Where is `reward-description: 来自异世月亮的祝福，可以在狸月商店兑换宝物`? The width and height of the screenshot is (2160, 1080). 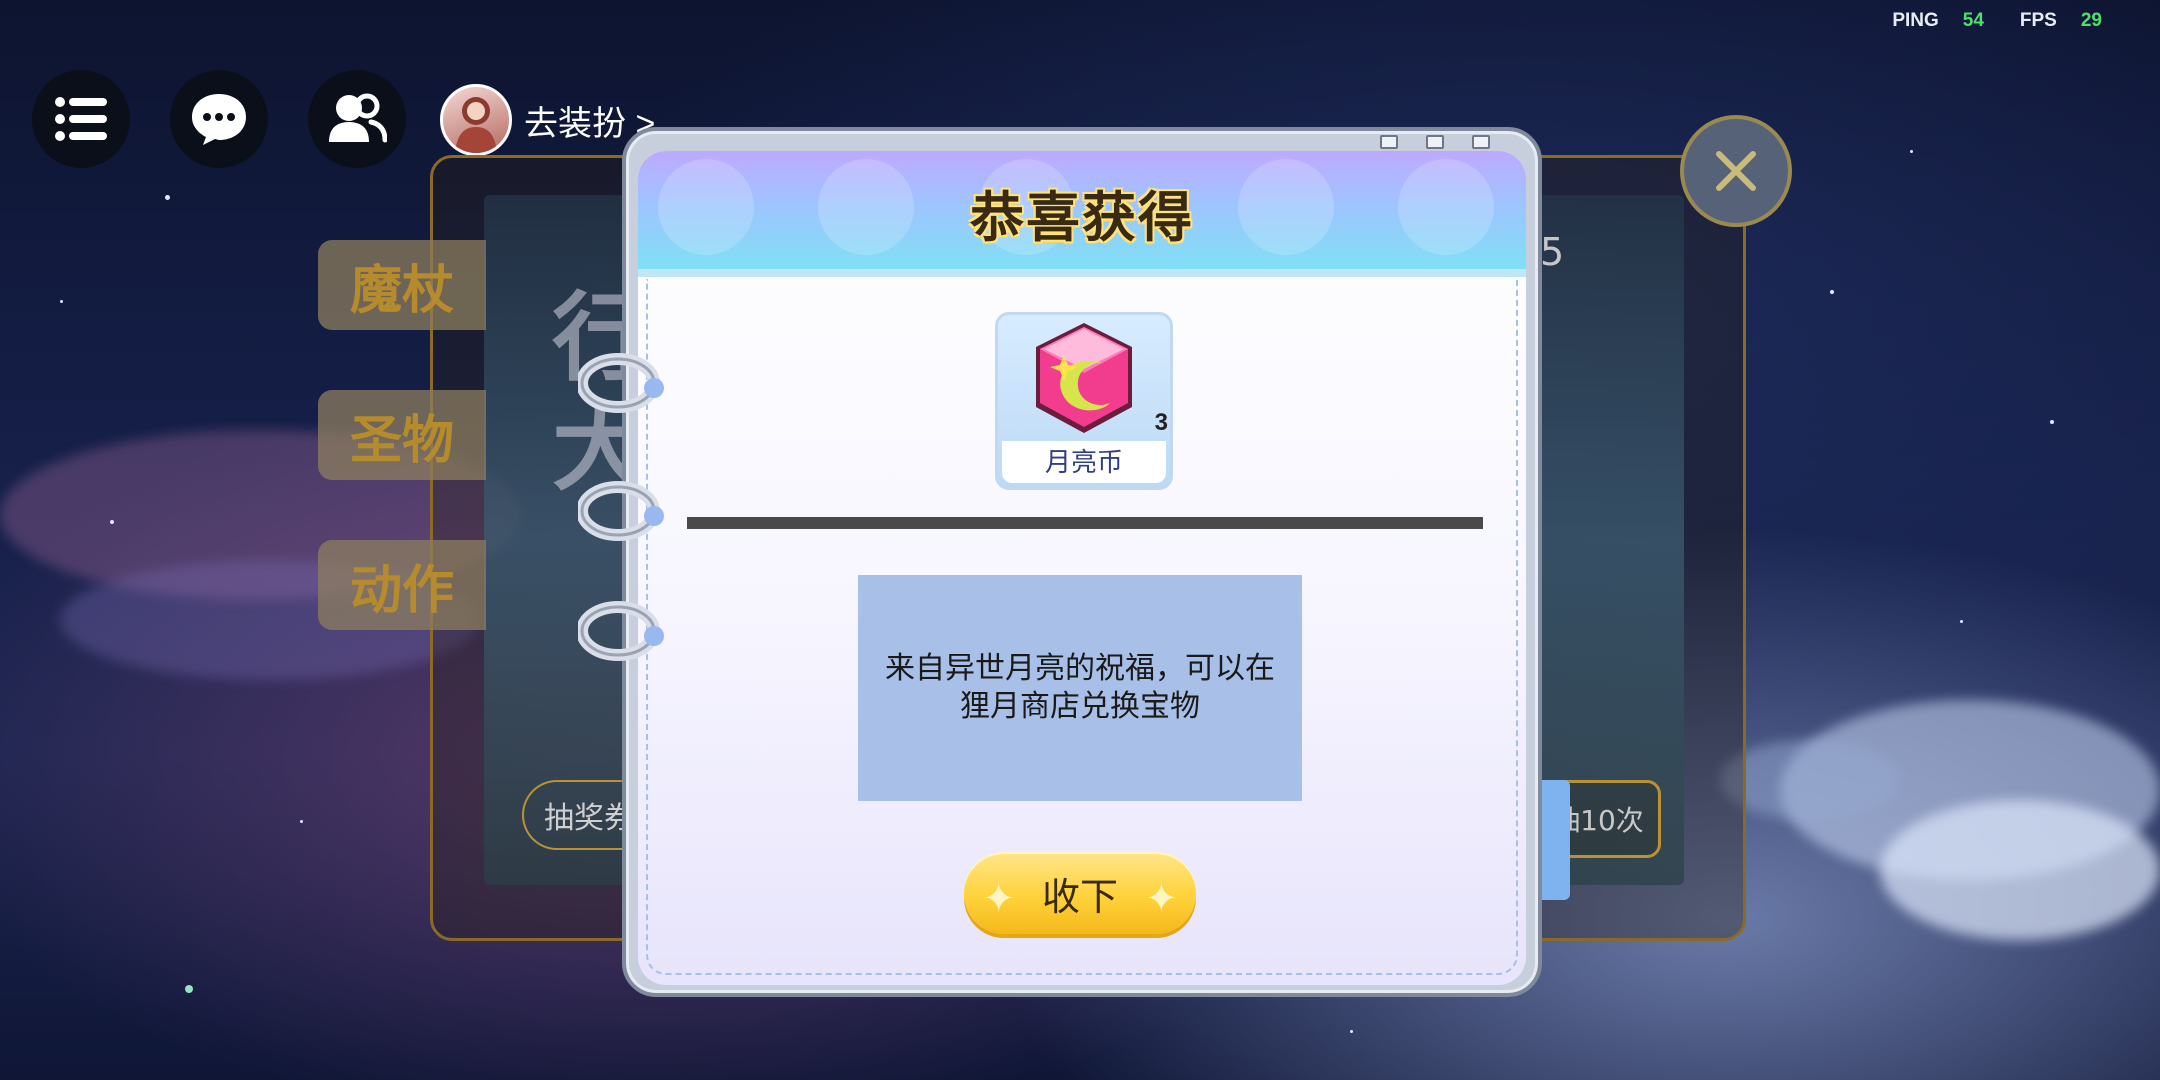
reward-description: 来自异世月亮的祝福，可以在狸月商店兑换宝物 is located at coordinates (1080, 688).